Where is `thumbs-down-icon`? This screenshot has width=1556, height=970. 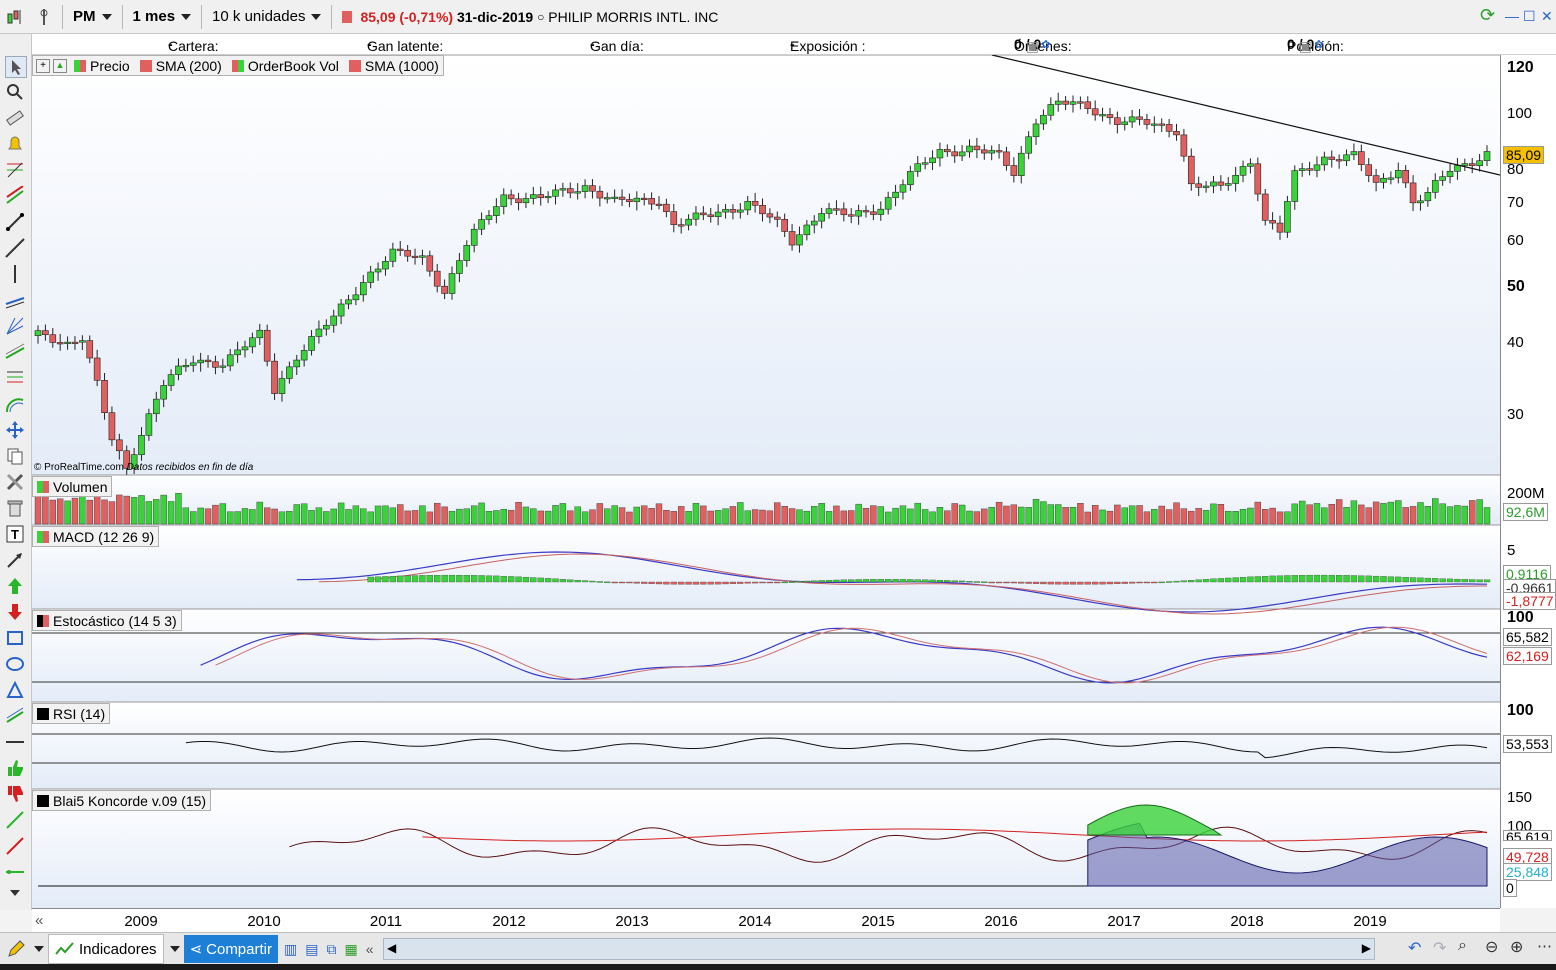
thumbs-down-icon is located at coordinates (15, 794).